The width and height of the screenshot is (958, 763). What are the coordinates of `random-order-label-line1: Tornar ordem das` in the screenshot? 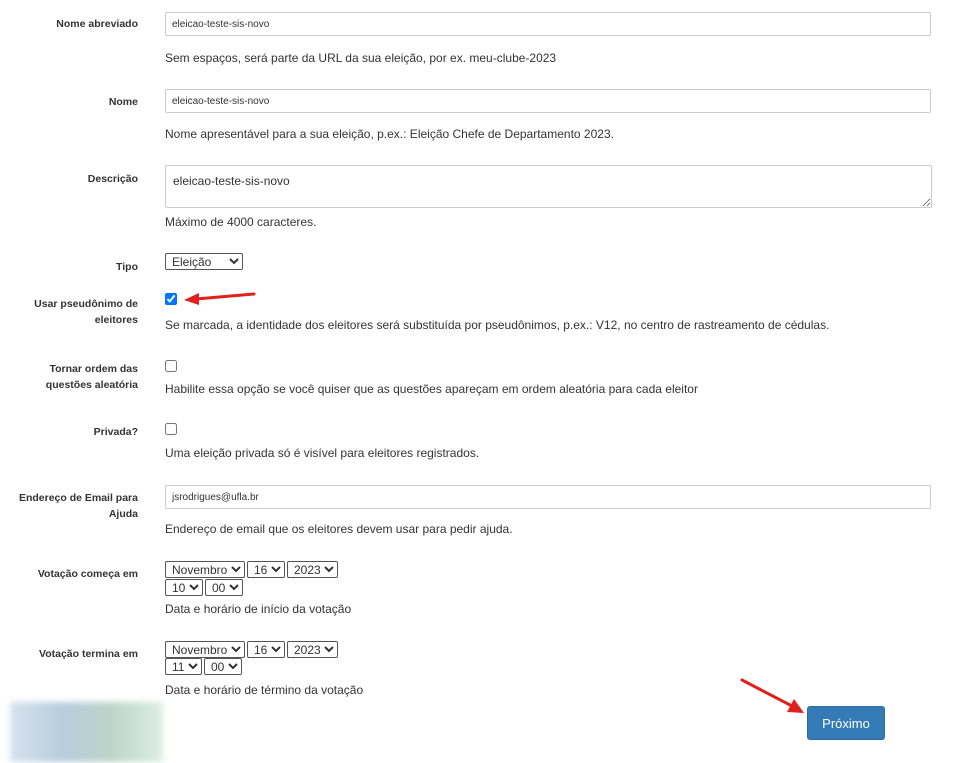 It's located at (94, 369).